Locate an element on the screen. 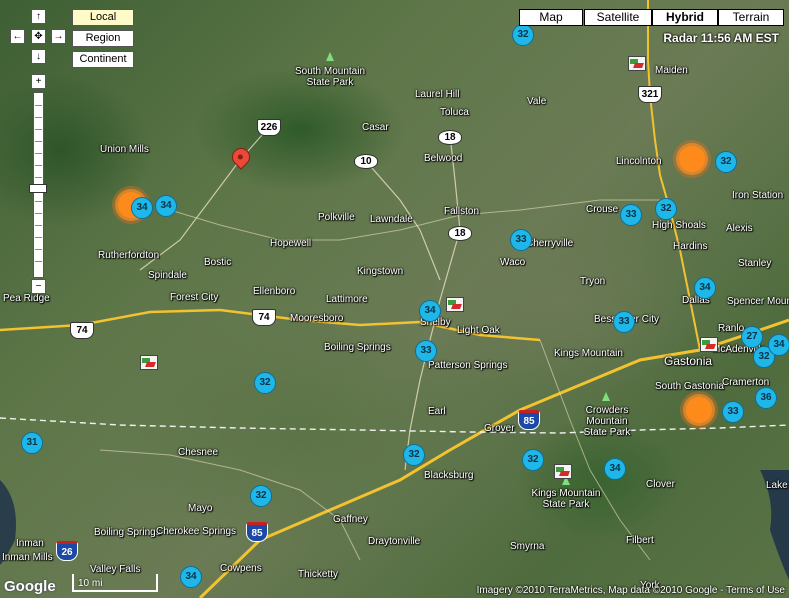 The height and width of the screenshot is (598, 789). place-label: Inman Mills is located at coordinates (27, 557).